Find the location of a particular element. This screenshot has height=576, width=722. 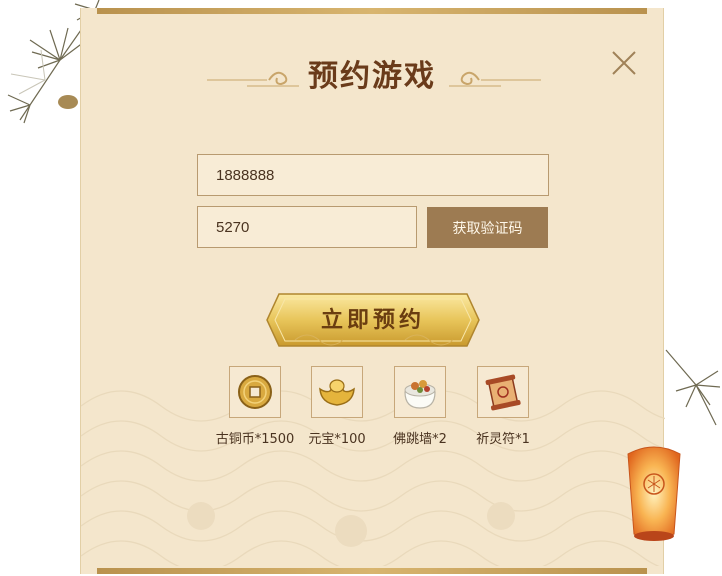

close-icon is located at coordinates (624, 63).